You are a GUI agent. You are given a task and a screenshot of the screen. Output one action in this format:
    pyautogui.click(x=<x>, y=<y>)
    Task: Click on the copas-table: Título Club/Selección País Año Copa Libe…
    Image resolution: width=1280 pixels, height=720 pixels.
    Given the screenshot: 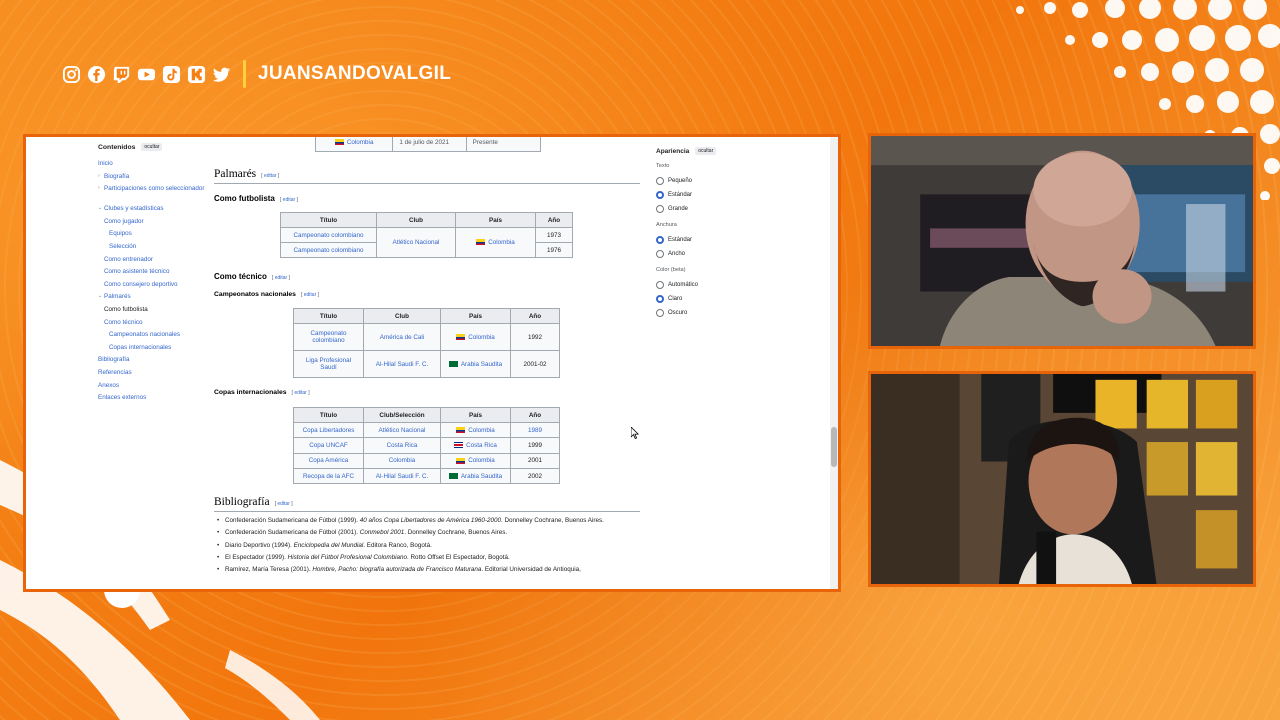 What is the action you would take?
    pyautogui.click(x=426, y=446)
    